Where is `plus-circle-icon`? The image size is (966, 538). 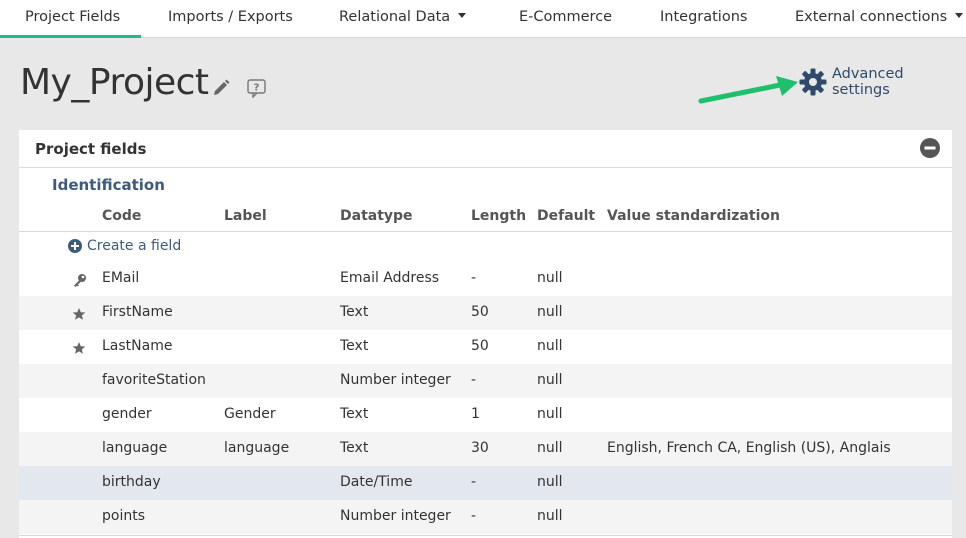
plus-circle-icon is located at coordinates (75, 246).